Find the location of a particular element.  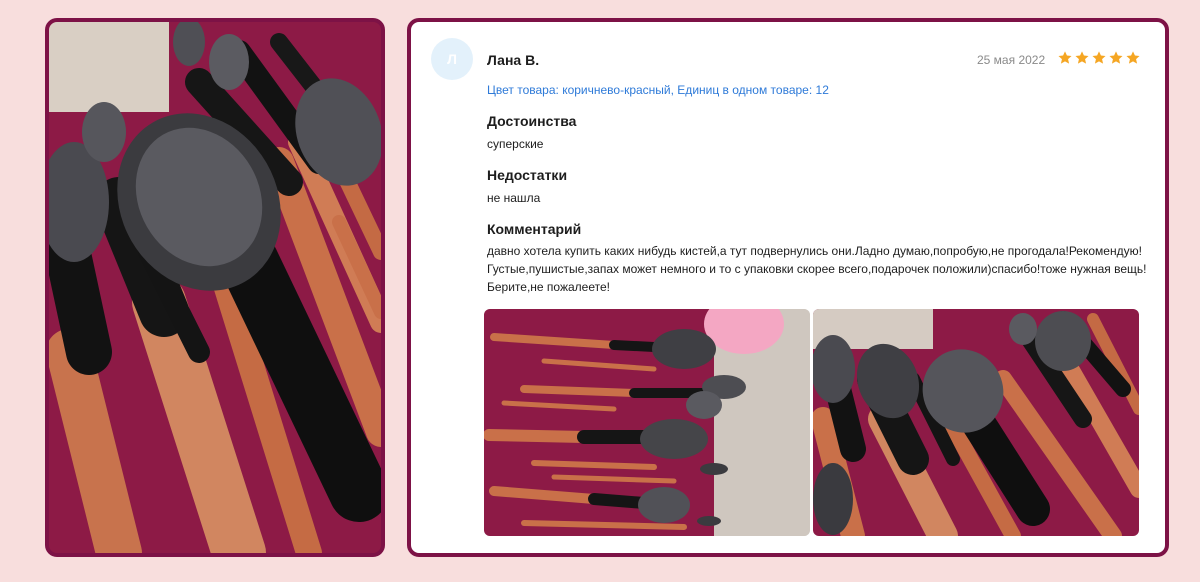

rating-stars is located at coordinates (1099, 58).